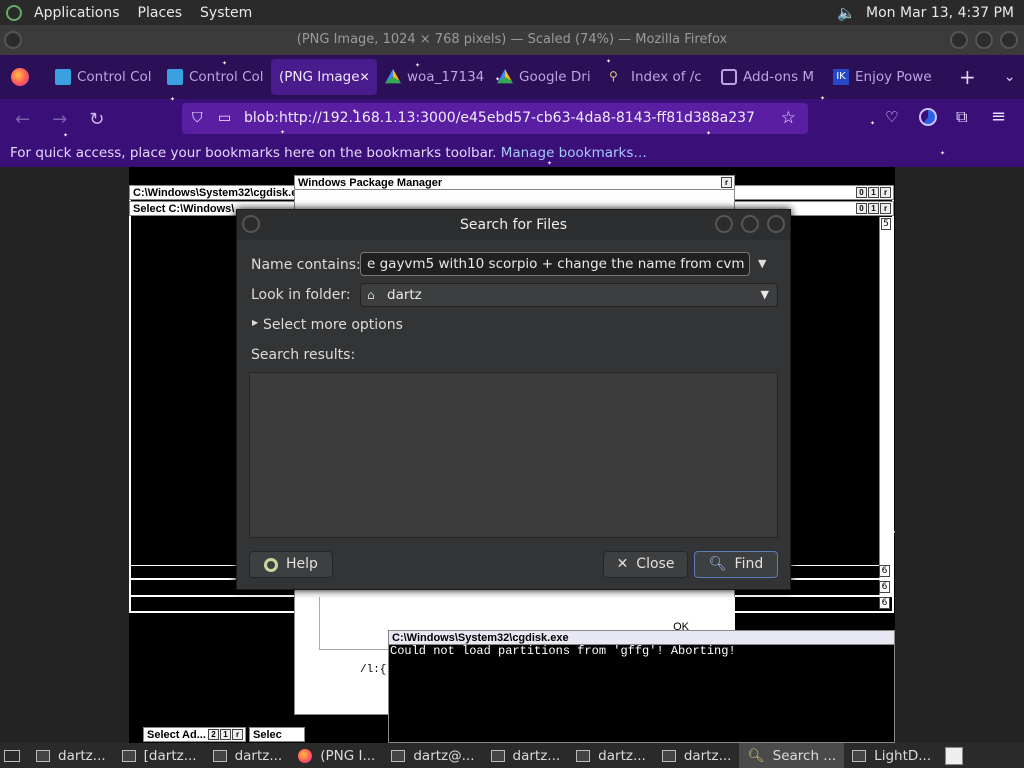 The image size is (1024, 768). Describe the element at coordinates (319, 77) in the screenshot. I see `tab-label: (PNG Image` at that location.